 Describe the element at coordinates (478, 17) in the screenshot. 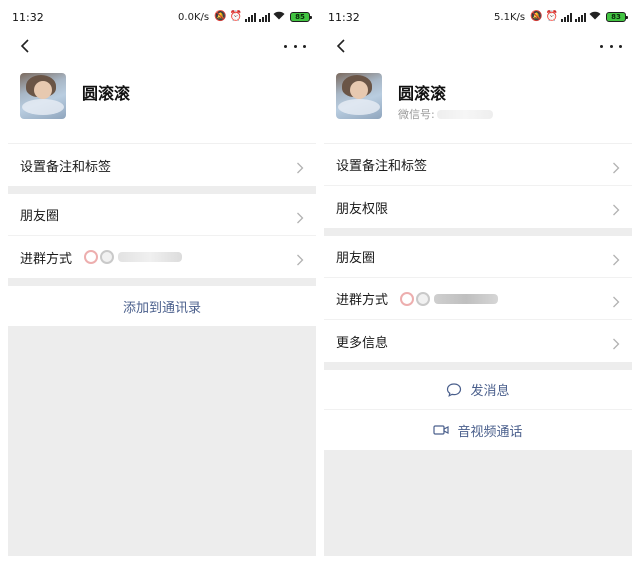

I see `status-bar: 11:32 5.1K/s 🔕 ⏰ 83` at that location.